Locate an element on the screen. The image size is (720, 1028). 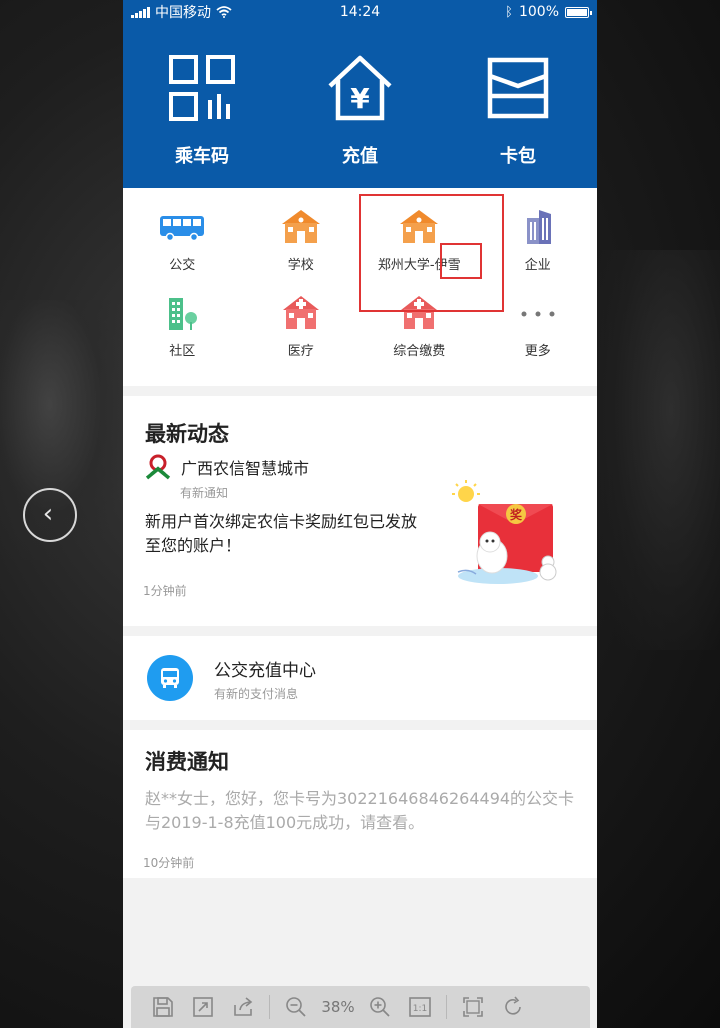
actual-size-button: 1:1 is located at coordinates (420, 1007).